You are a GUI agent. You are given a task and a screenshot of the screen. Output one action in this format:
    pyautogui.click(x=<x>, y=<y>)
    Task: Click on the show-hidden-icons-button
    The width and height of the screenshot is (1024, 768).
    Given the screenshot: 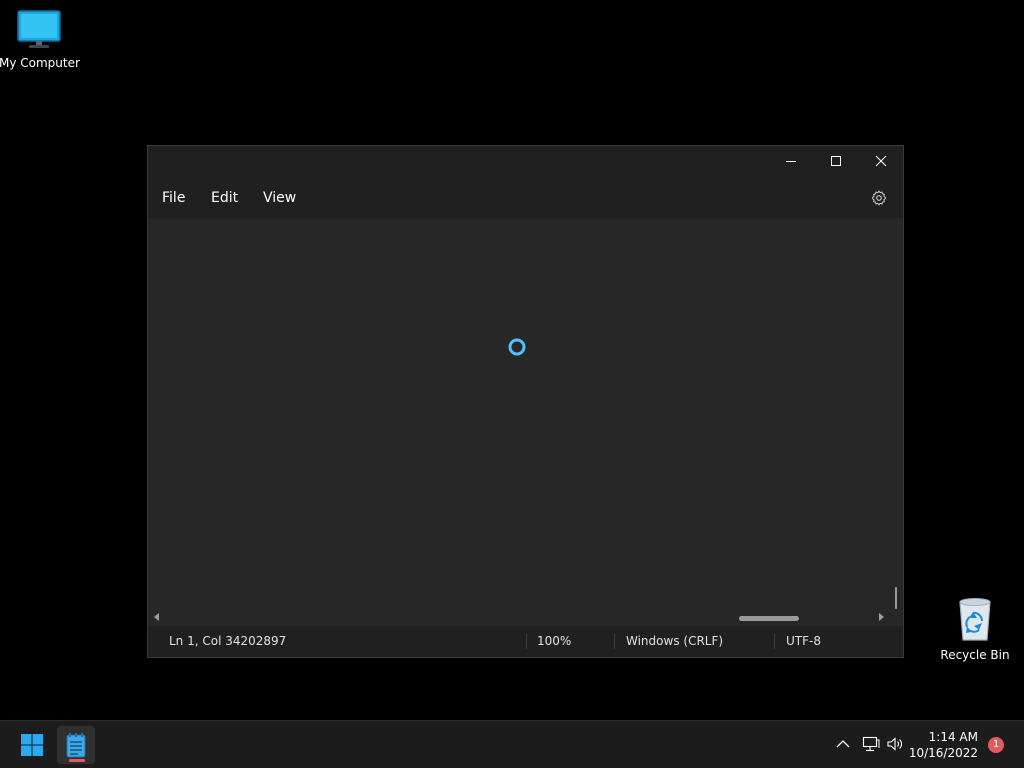 What is the action you would take?
    pyautogui.click(x=843, y=744)
    